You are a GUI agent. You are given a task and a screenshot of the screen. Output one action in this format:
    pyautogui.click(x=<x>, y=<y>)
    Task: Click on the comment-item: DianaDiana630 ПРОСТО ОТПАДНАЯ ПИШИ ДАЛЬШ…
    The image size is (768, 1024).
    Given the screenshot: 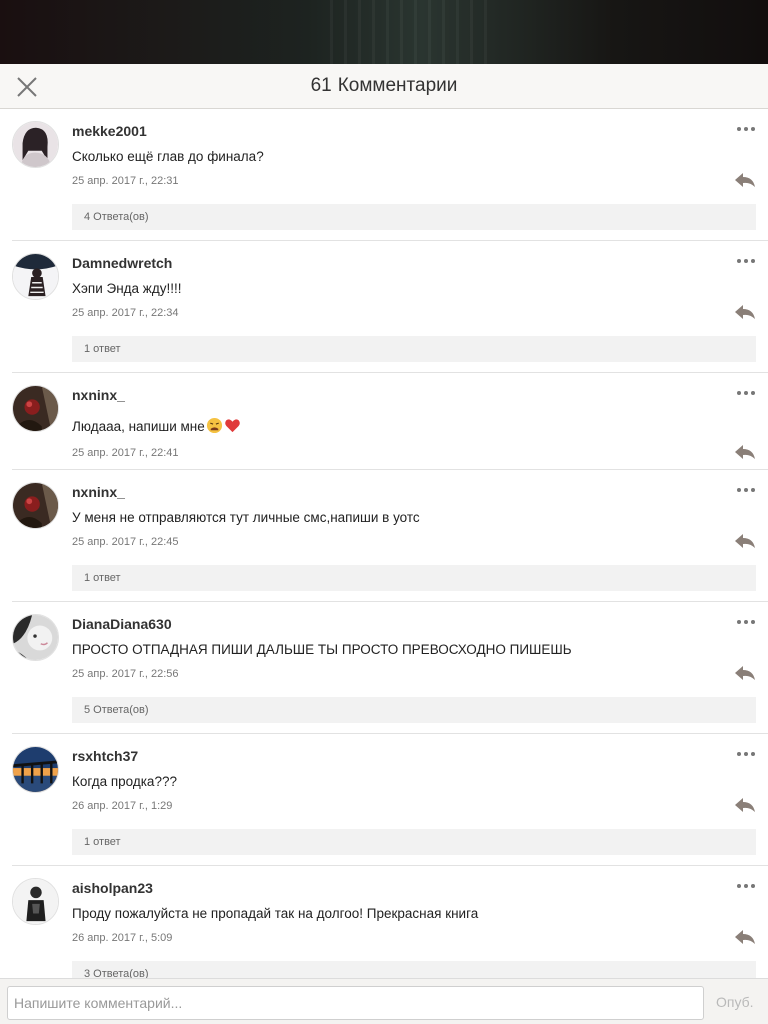 What is the action you would take?
    pyautogui.click(x=390, y=668)
    